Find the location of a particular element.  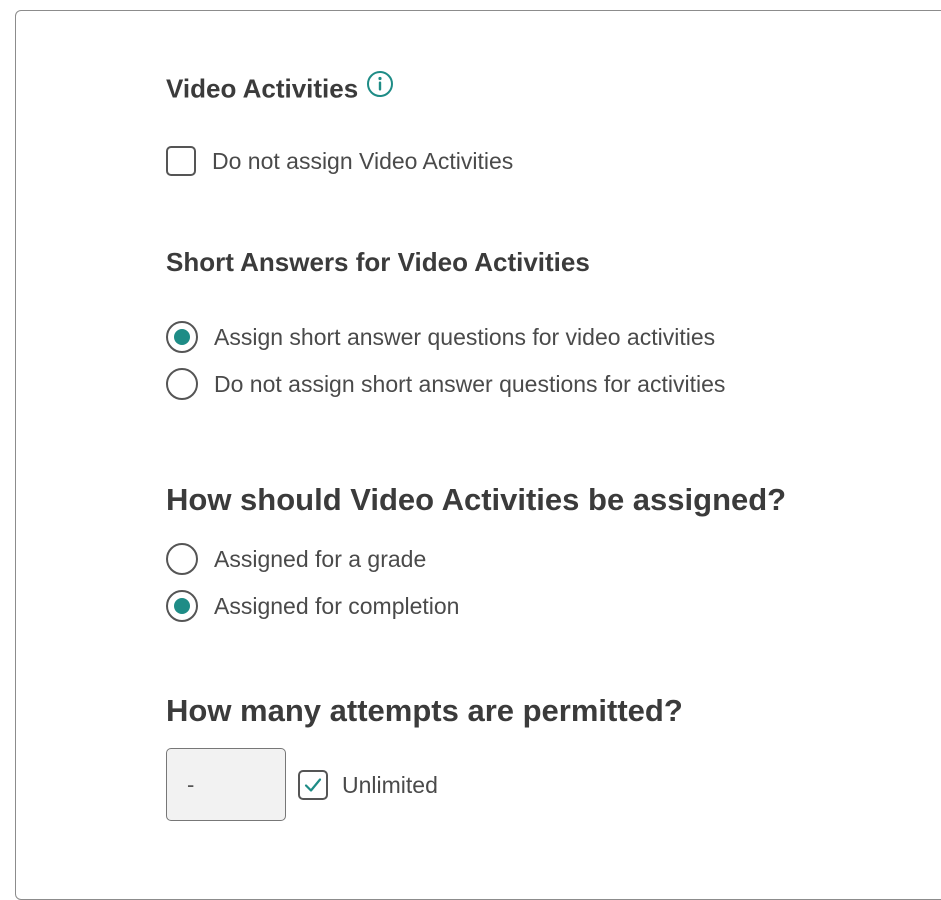

attempts-heading: How many attempts are permitted? is located at coordinates (424, 710).